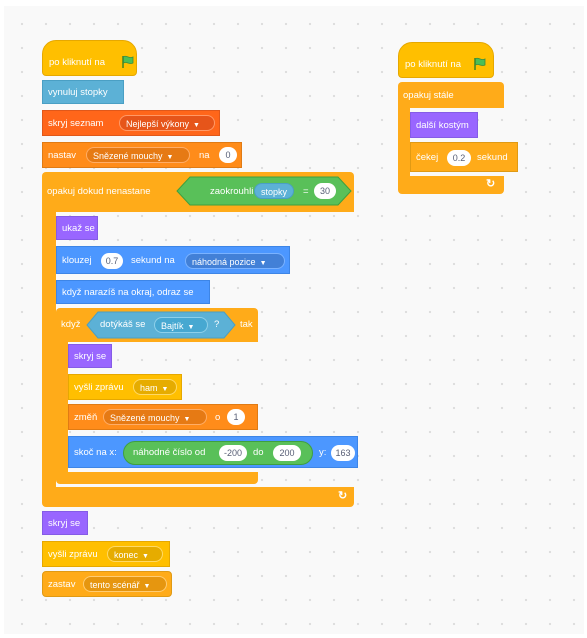 The image size is (587, 638). What do you see at coordinates (343, 453) in the screenshot?
I see `goto-y-input: 163` at bounding box center [343, 453].